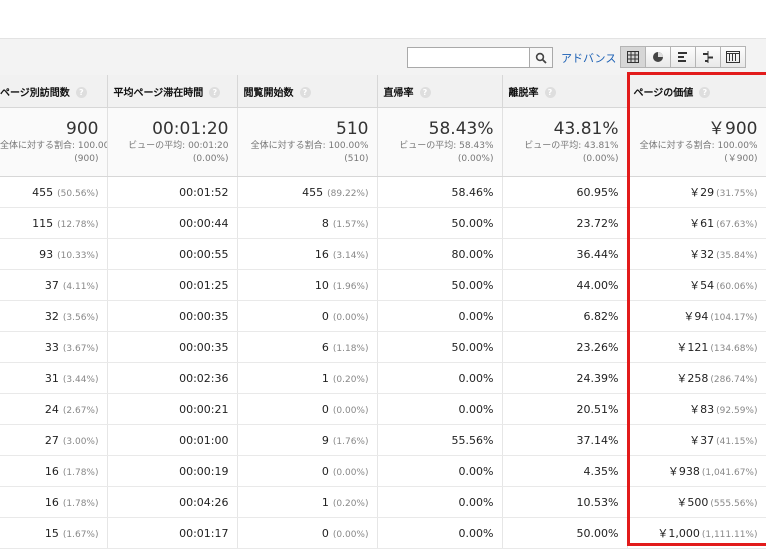 This screenshot has width=766, height=549. What do you see at coordinates (350, 286) in the screenshot?
I see `cell-percentage: (1.96%)` at bounding box center [350, 286].